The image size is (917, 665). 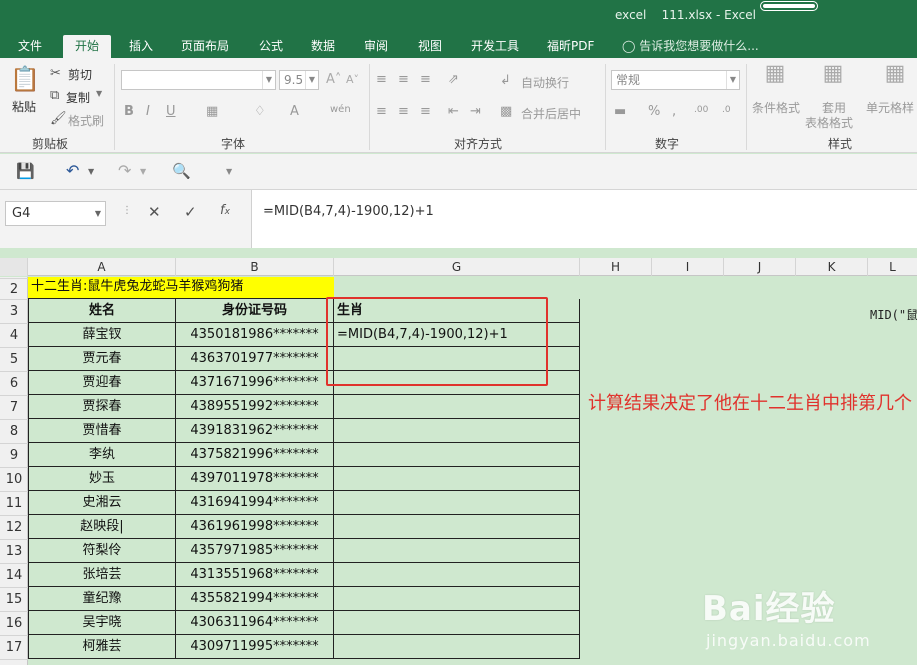 I want to click on tab-file: 文件, so click(x=30, y=46).